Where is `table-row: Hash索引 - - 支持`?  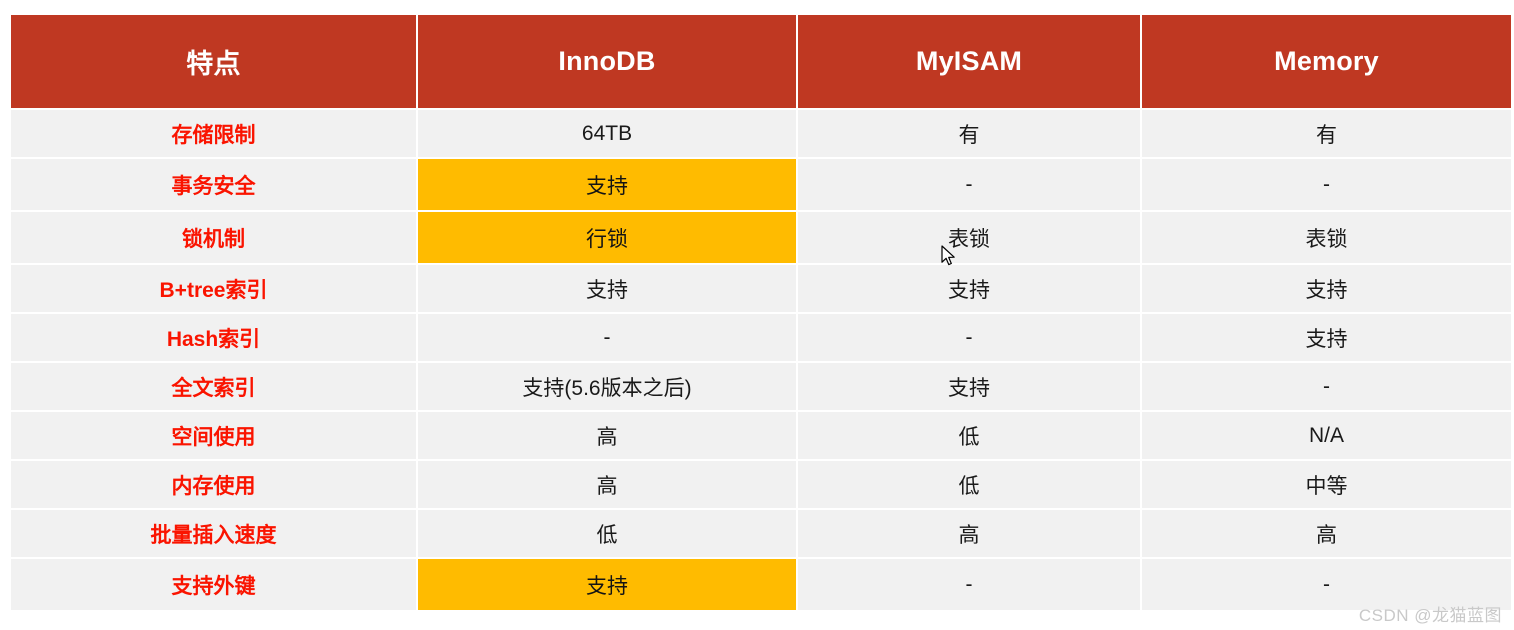 table-row: Hash索引 - - 支持 is located at coordinates (761, 337).